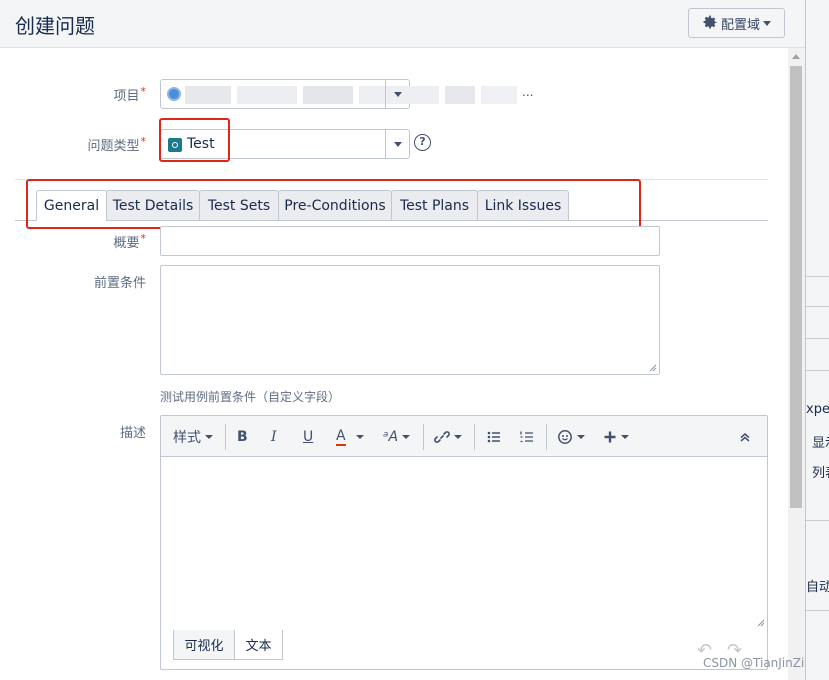 This screenshot has height=680, width=829. I want to click on issue-type-dropdown-toggle, so click(397, 144).